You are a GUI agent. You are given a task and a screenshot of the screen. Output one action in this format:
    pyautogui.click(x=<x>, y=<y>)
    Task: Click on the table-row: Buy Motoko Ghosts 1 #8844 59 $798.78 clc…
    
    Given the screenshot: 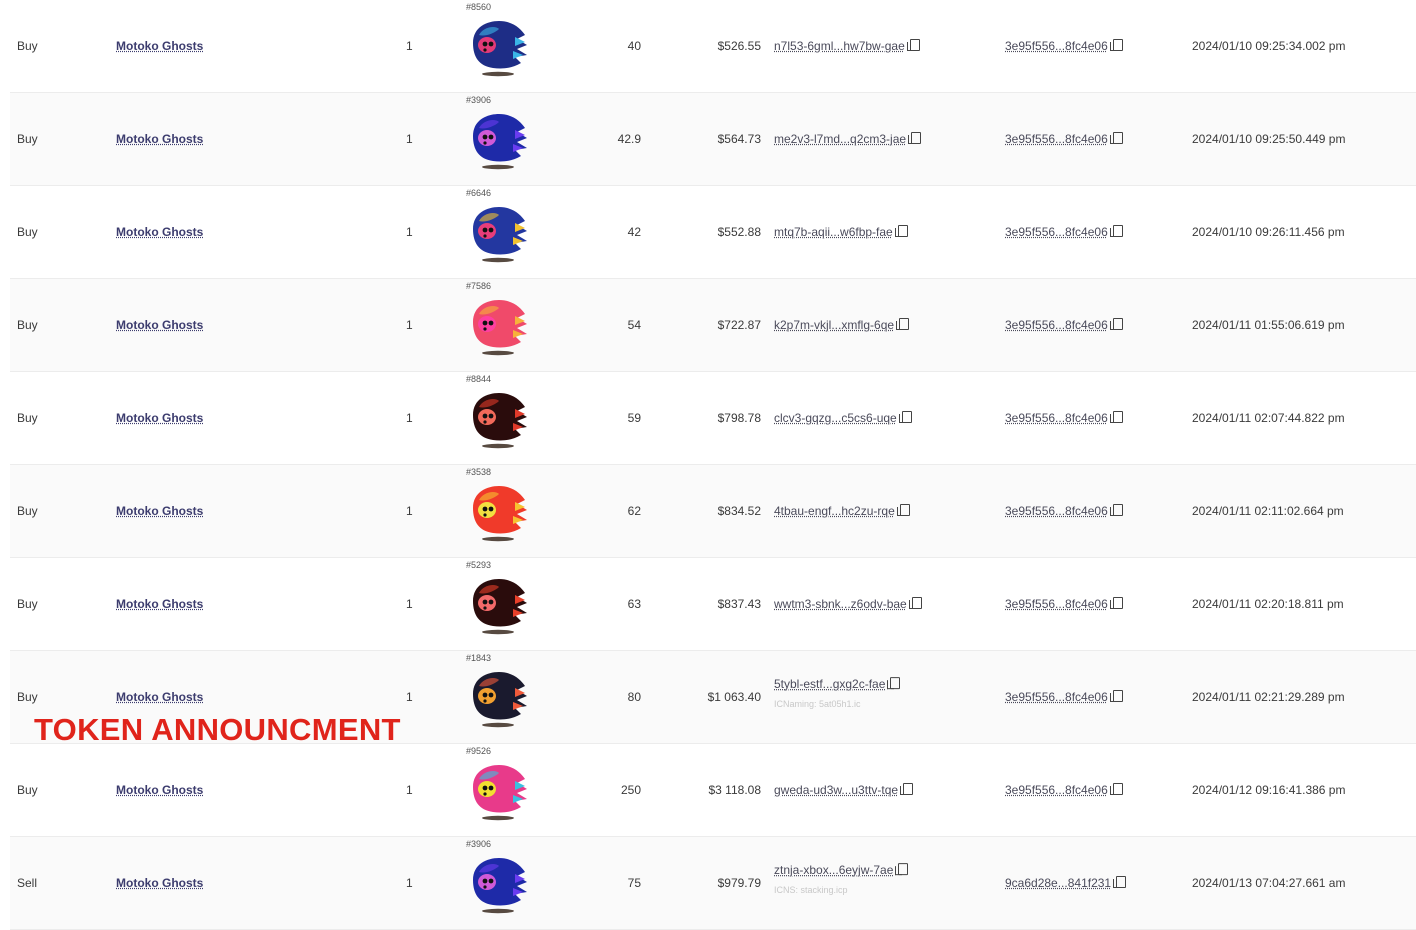 What is the action you would take?
    pyautogui.click(x=713, y=418)
    